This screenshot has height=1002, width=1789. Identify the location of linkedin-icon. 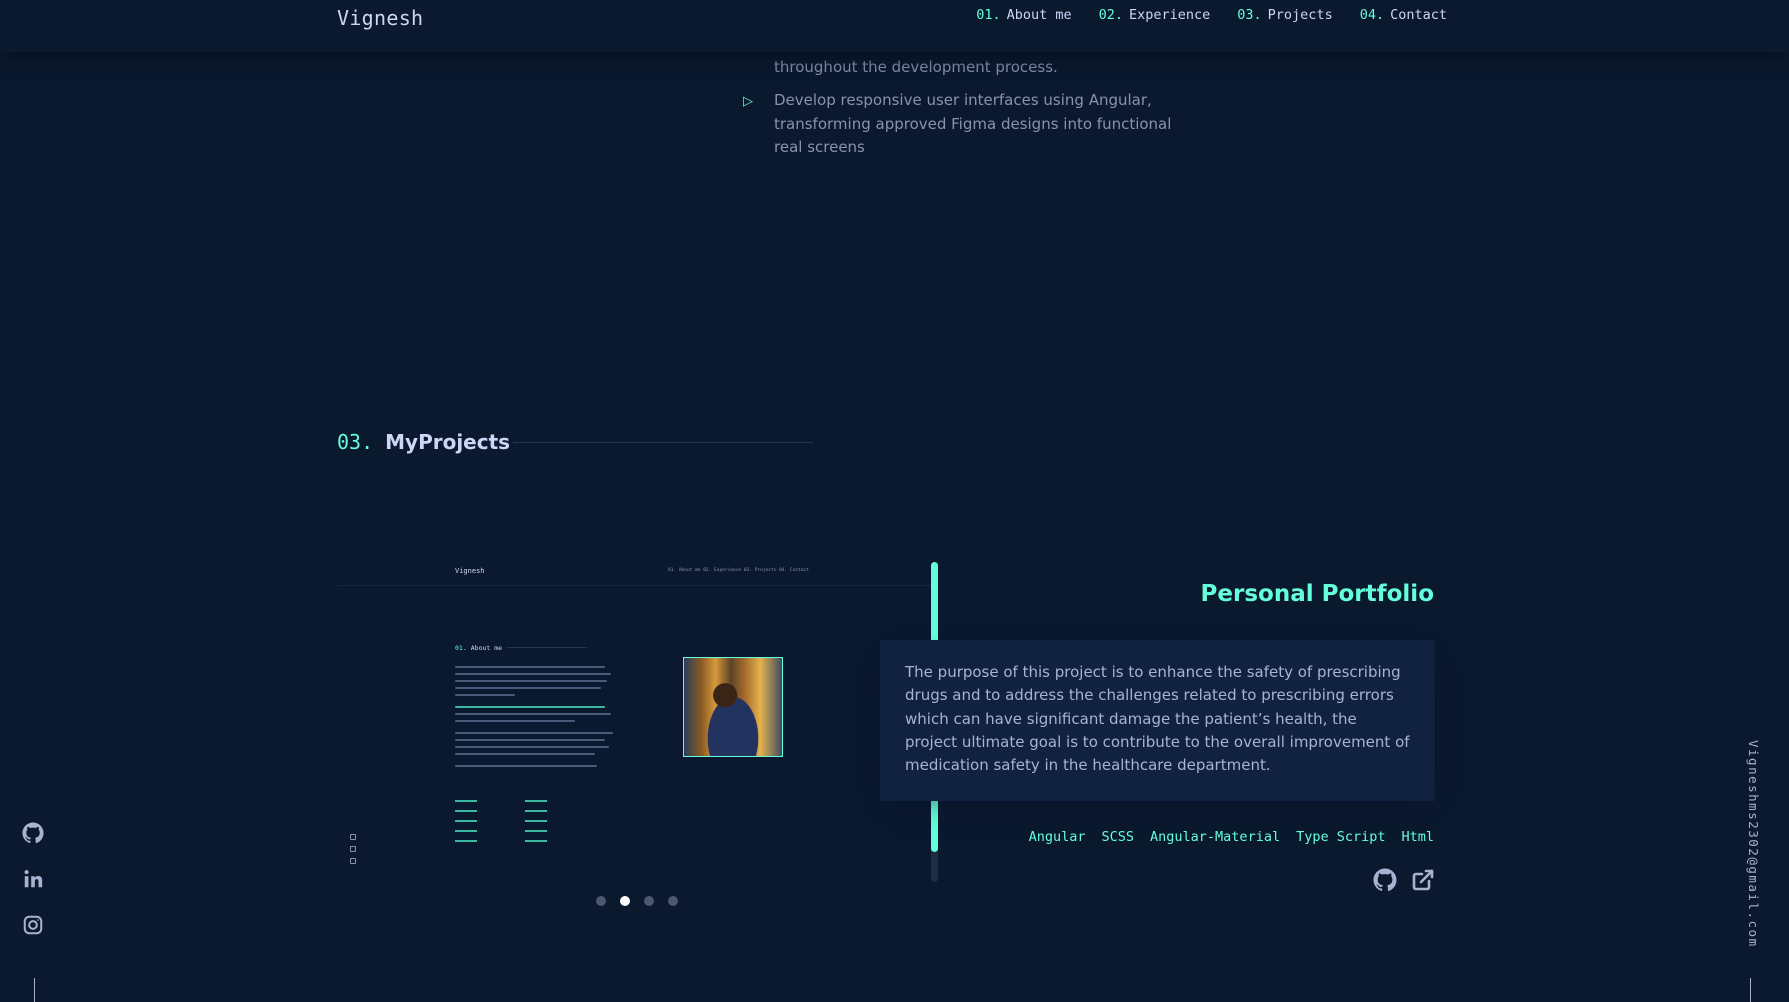
(33, 879).